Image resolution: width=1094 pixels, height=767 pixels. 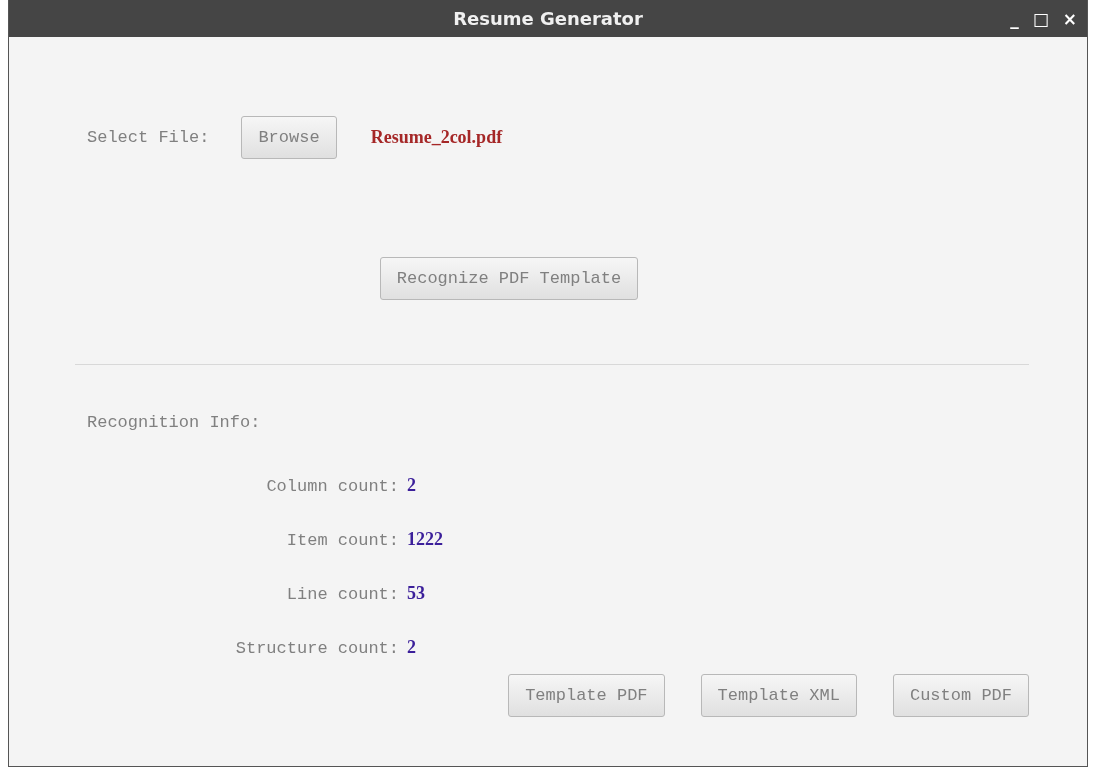 I want to click on stat-label: Line count:, so click(x=342, y=594).